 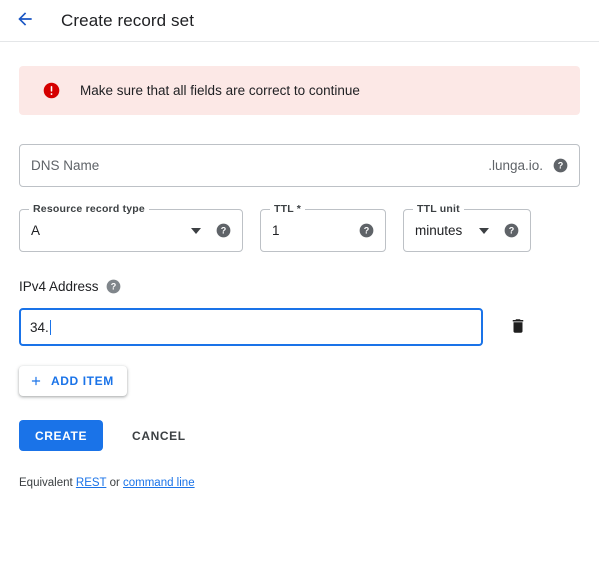 I want to click on resource-record-type-label: Resource record type, so click(x=89, y=209).